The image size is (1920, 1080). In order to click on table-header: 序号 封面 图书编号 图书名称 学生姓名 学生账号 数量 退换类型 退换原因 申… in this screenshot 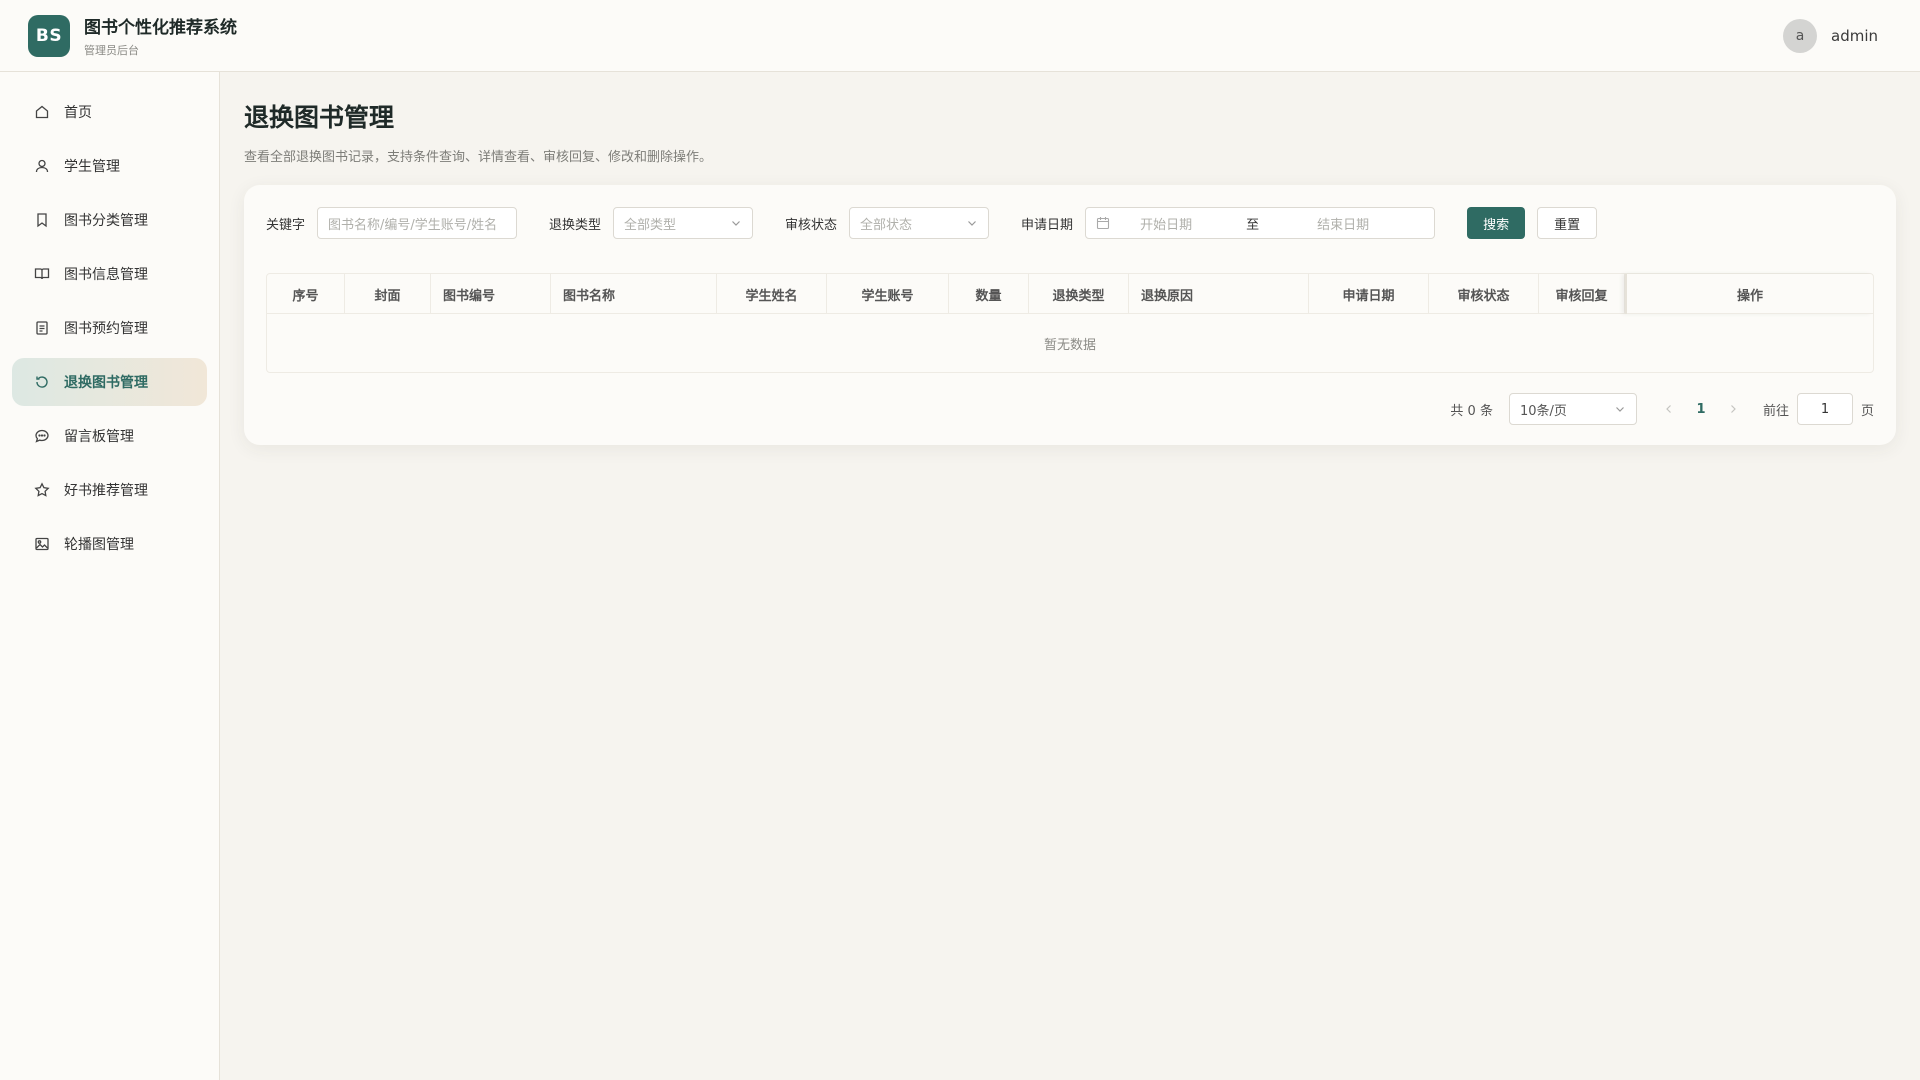, I will do `click(1070, 294)`.